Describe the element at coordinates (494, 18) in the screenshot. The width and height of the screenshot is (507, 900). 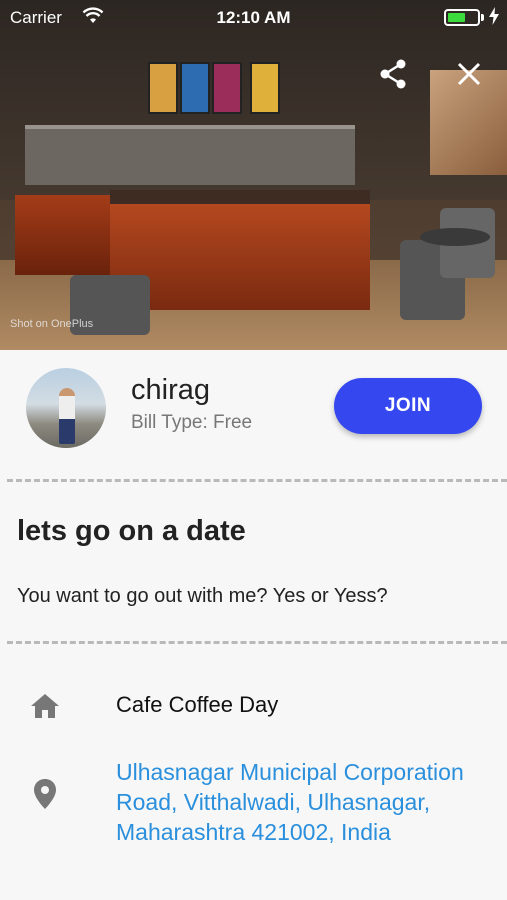
I see `charging-icon` at that location.